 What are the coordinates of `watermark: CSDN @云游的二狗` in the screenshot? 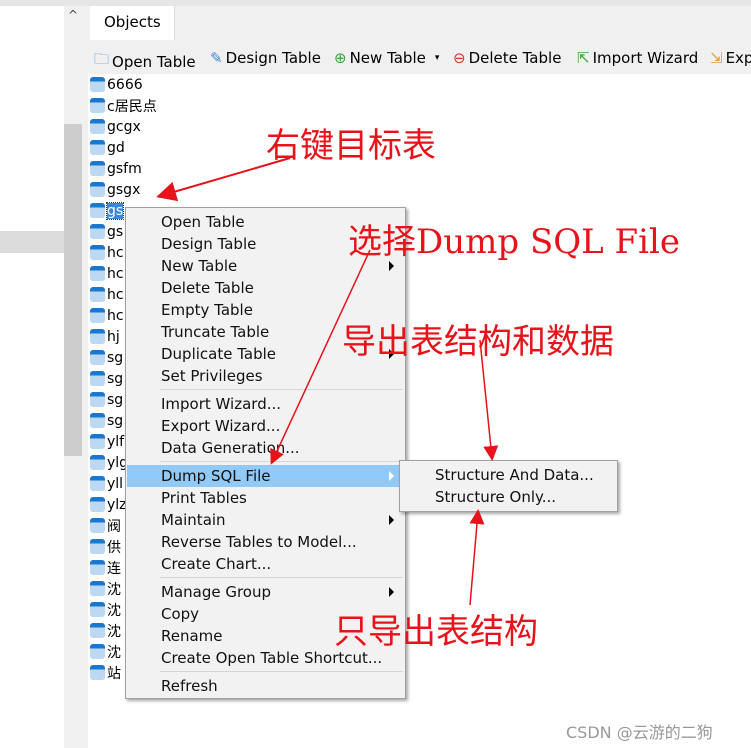 It's located at (639, 732).